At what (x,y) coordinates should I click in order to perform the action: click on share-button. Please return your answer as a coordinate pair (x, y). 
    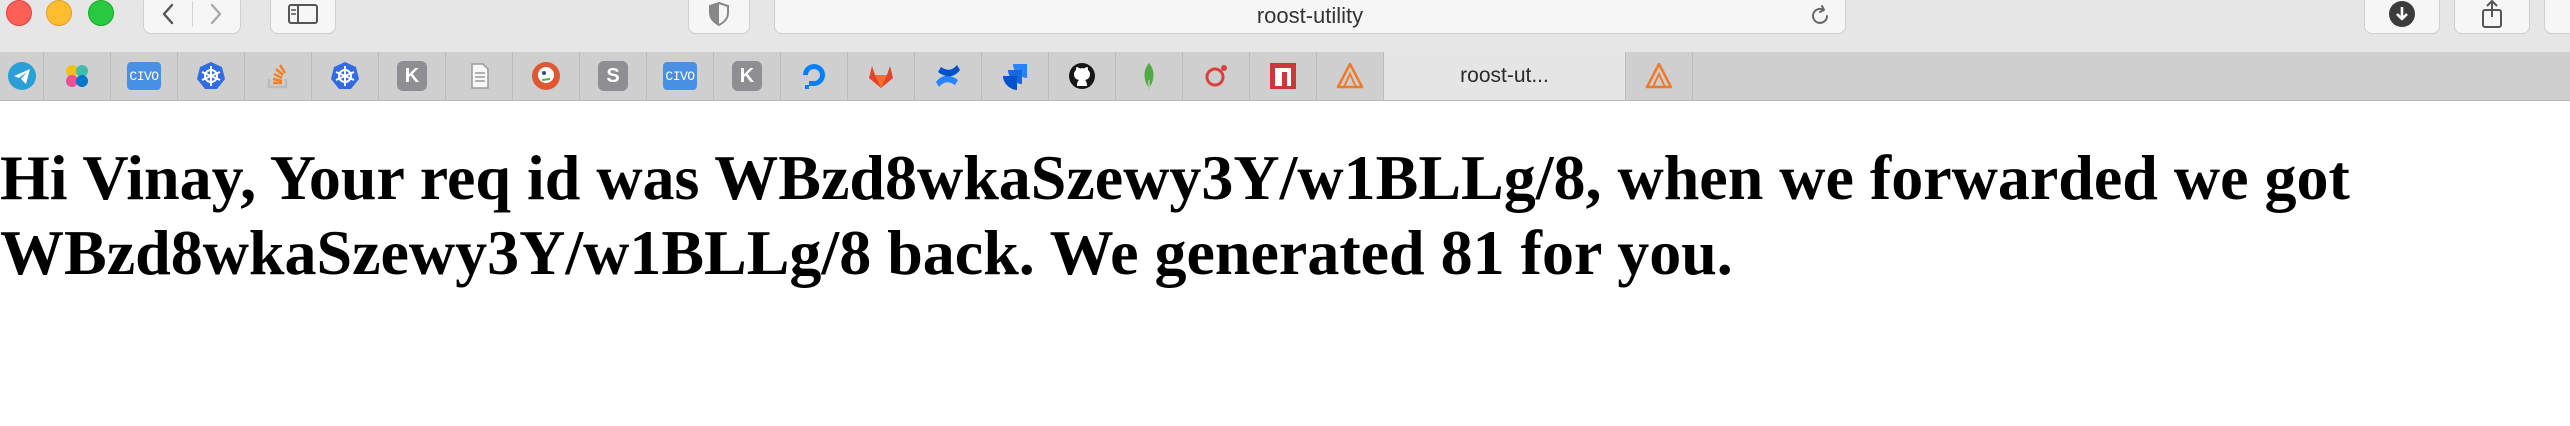
    Looking at the image, I should click on (2492, 17).